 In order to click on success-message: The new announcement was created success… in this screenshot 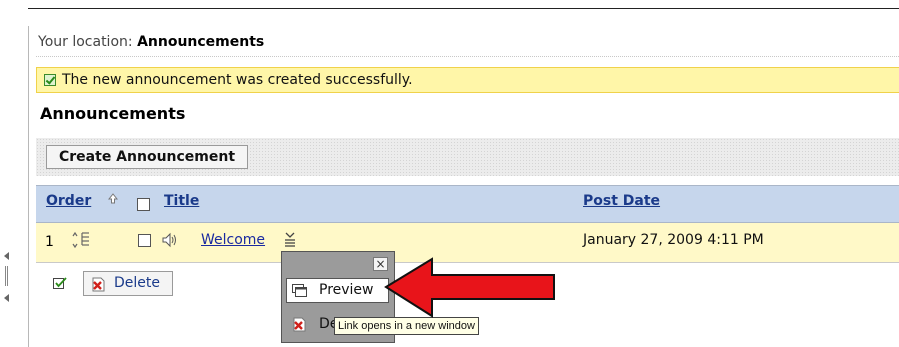, I will do `click(237, 80)`.